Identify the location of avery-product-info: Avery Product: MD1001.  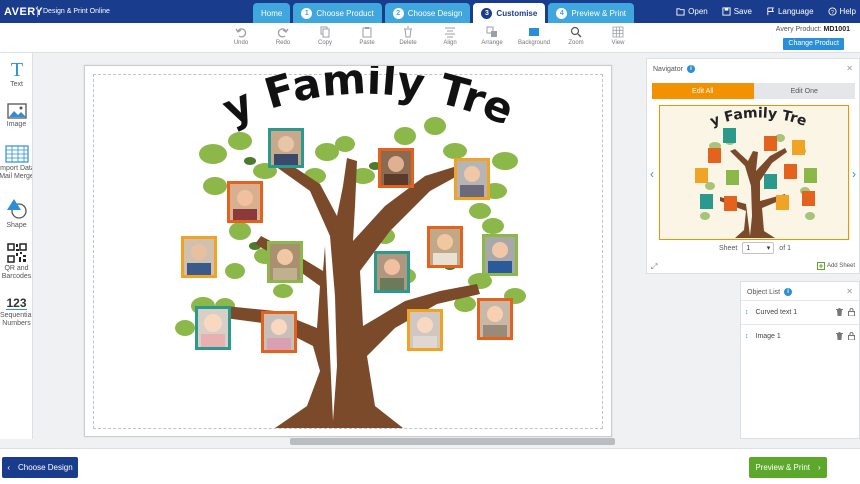
(813, 29).